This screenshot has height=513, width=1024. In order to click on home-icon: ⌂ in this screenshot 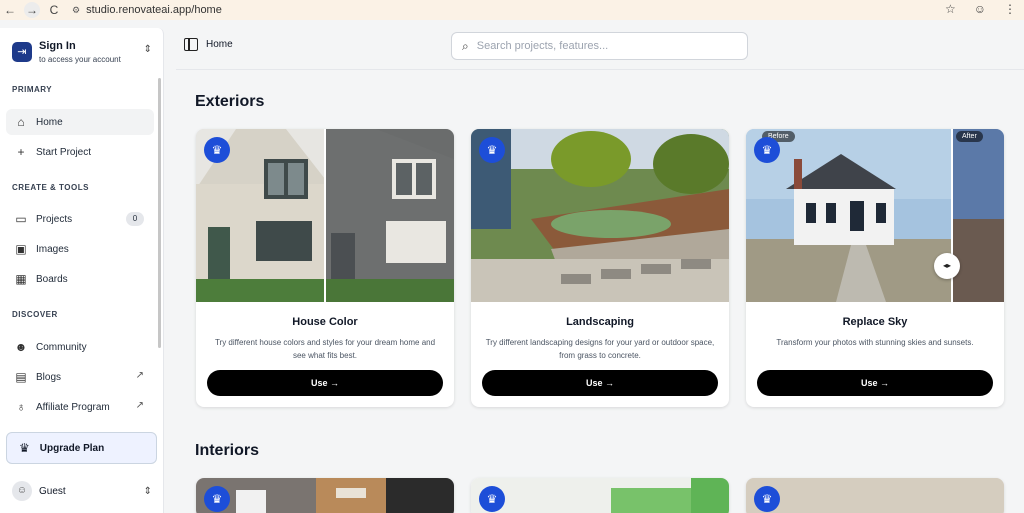, I will do `click(21, 122)`.